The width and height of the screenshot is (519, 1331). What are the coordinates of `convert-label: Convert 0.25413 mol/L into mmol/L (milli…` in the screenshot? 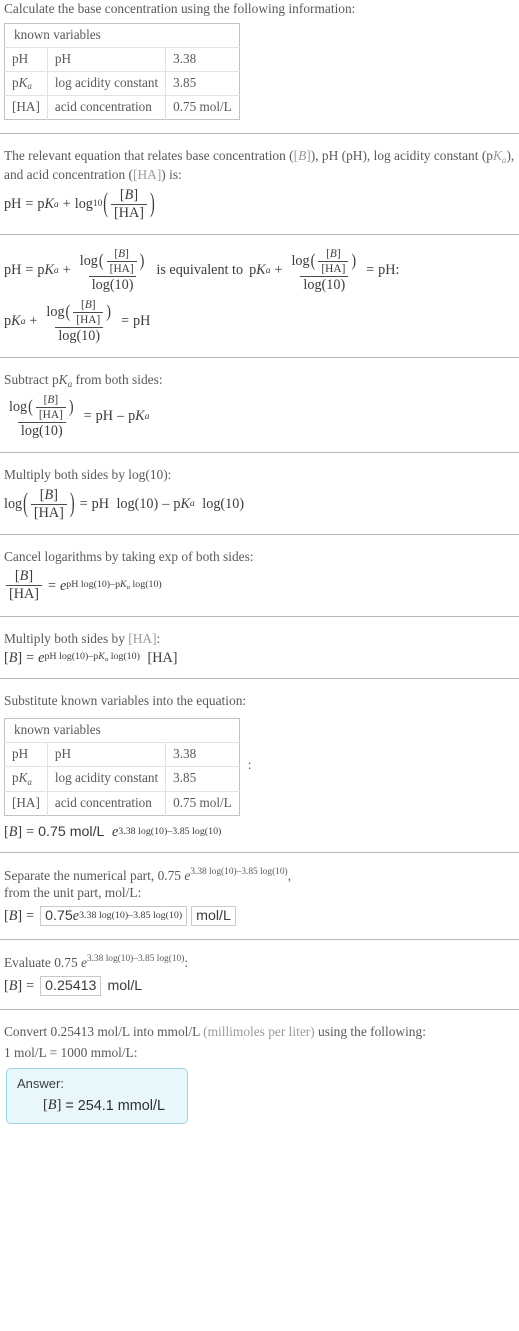 It's located at (215, 1032).